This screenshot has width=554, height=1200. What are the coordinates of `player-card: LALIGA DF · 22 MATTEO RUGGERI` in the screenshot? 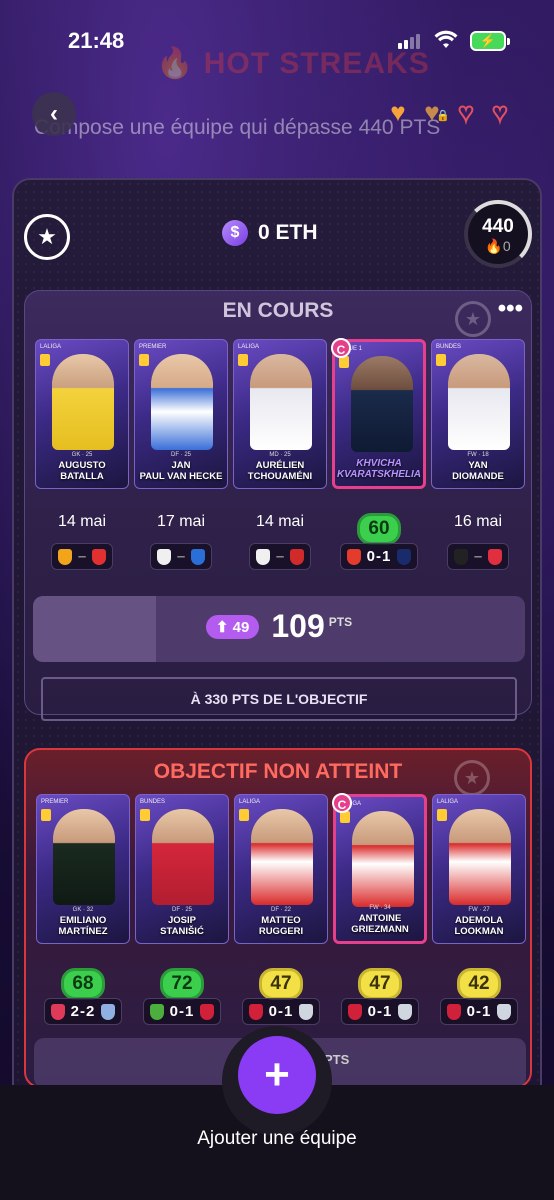 It's located at (281, 869).